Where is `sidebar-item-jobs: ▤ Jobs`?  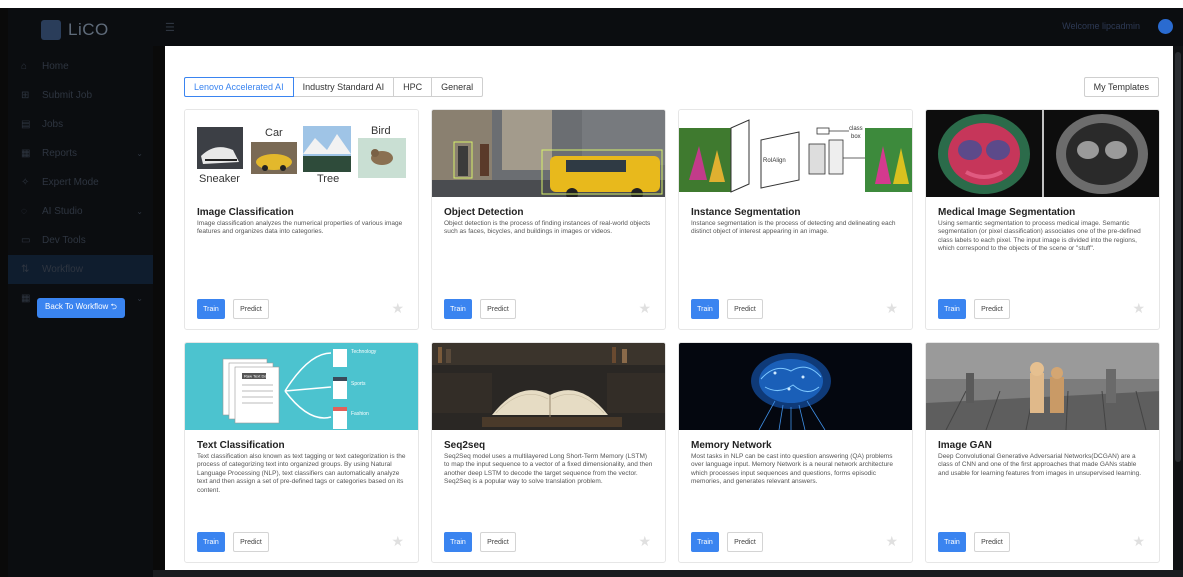 sidebar-item-jobs: ▤ Jobs is located at coordinates (80, 124).